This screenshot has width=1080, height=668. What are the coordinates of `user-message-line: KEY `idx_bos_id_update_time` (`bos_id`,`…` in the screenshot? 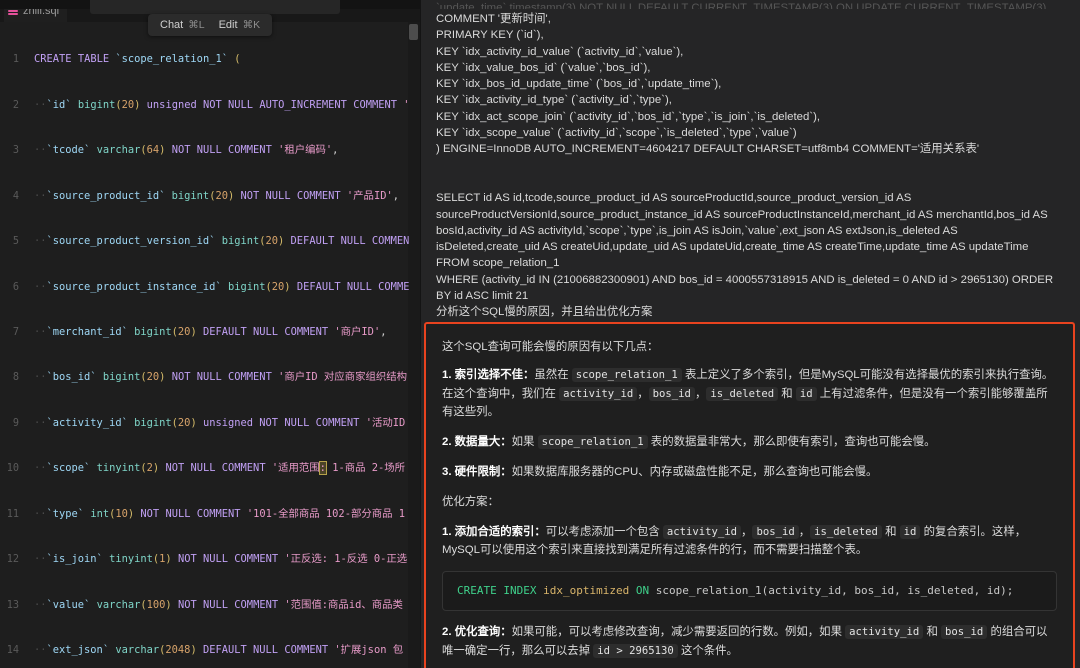 It's located at (579, 84).